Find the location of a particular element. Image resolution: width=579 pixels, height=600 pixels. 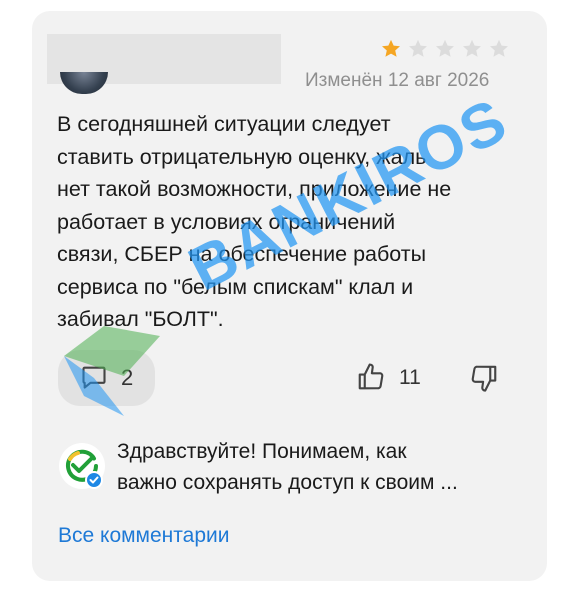

rating-stars is located at coordinates (445, 49).